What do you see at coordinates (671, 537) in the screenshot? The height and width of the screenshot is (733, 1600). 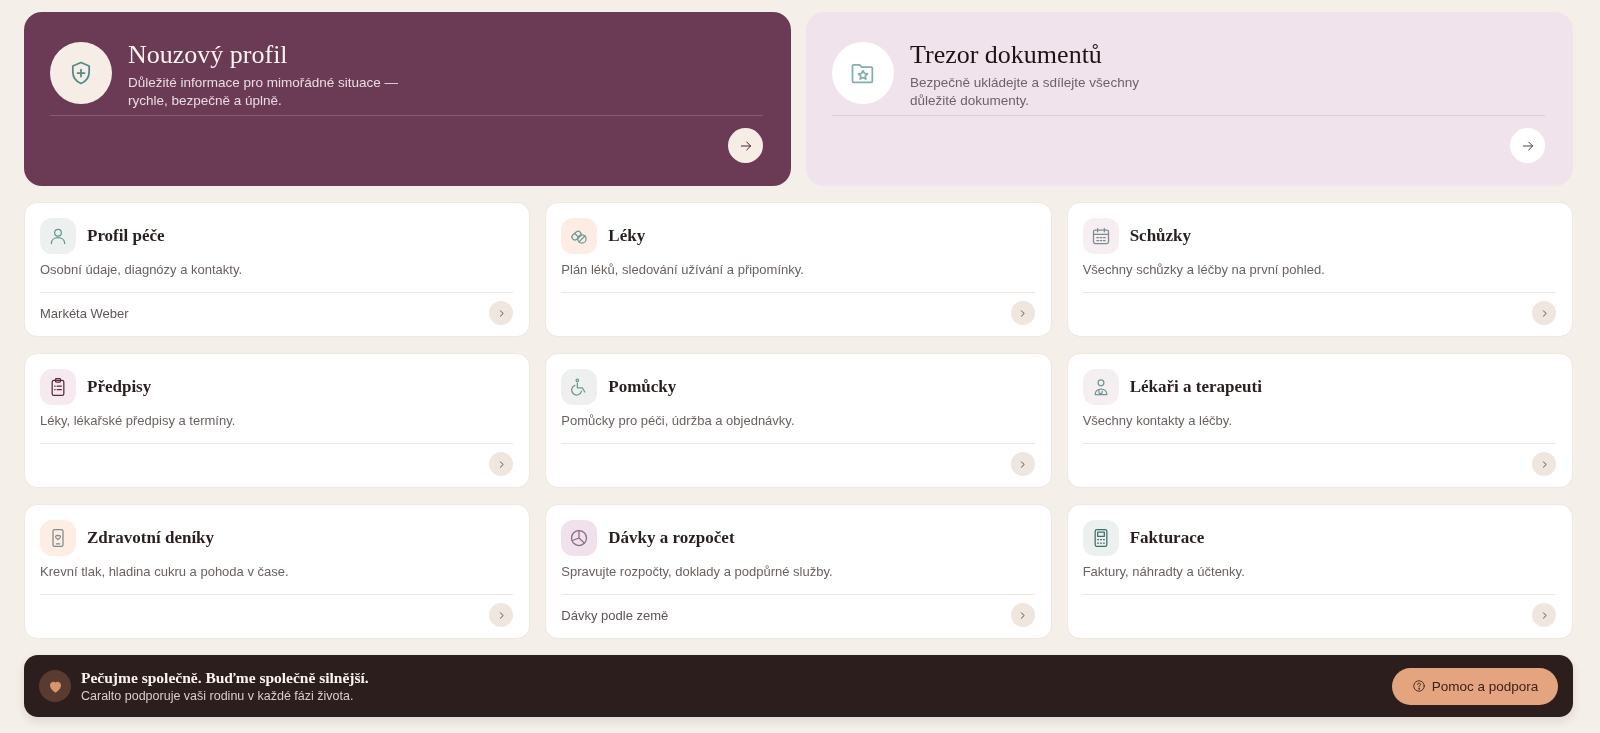 I see `card-title: Dávky a rozpočet` at bounding box center [671, 537].